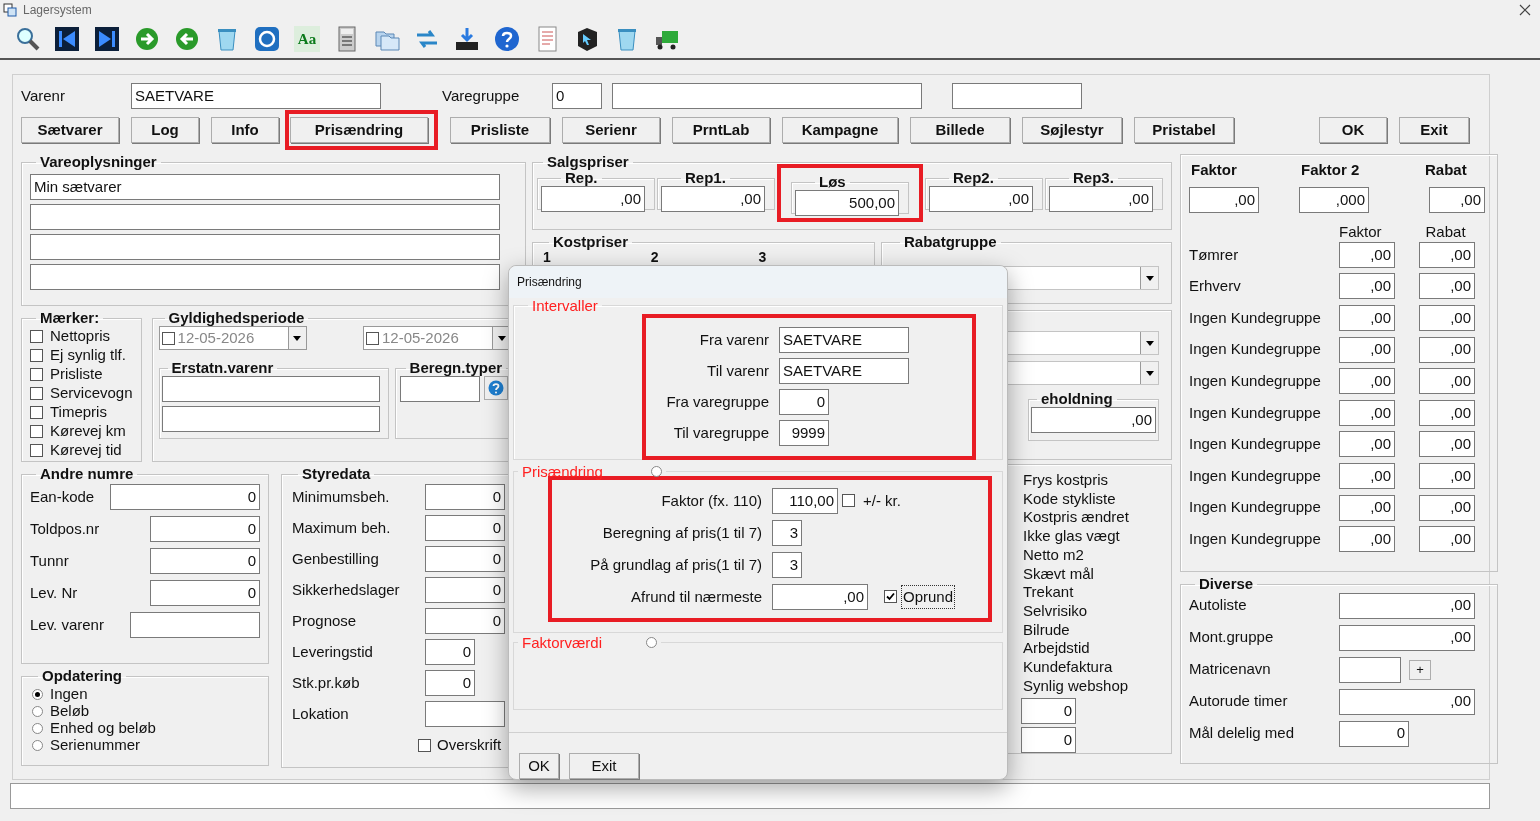 Image resolution: width=1540 pixels, height=821 pixels. I want to click on button: Billede, so click(960, 130).